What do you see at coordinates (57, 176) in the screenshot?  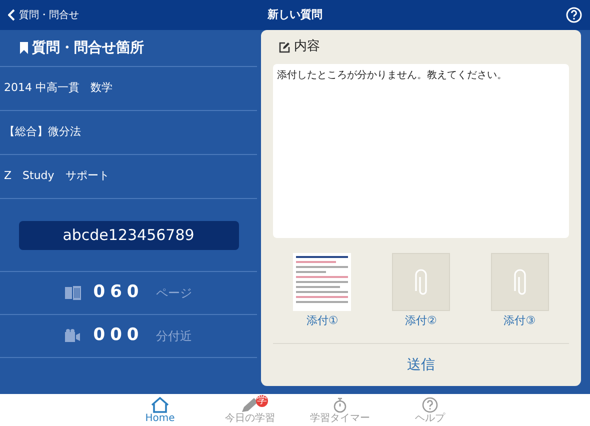 I see `info-row-text: Z Study サポート` at bounding box center [57, 176].